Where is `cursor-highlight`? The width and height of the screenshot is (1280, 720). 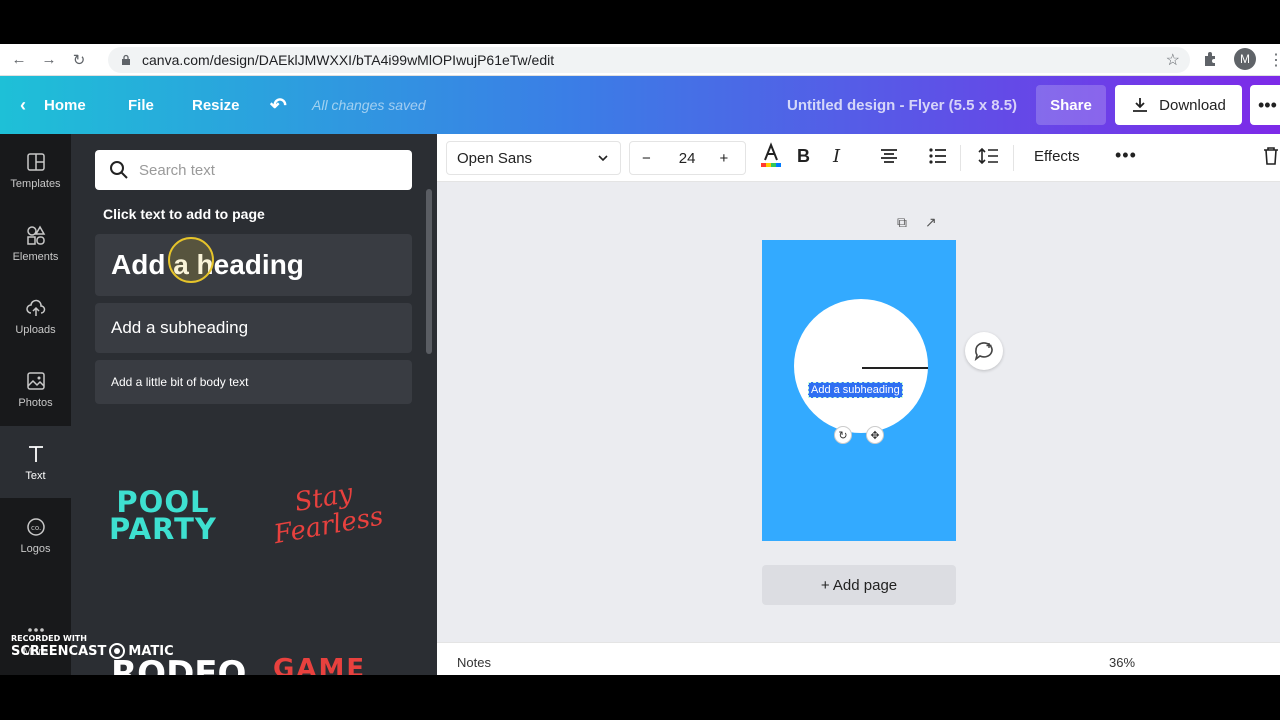
cursor-highlight is located at coordinates (191, 260).